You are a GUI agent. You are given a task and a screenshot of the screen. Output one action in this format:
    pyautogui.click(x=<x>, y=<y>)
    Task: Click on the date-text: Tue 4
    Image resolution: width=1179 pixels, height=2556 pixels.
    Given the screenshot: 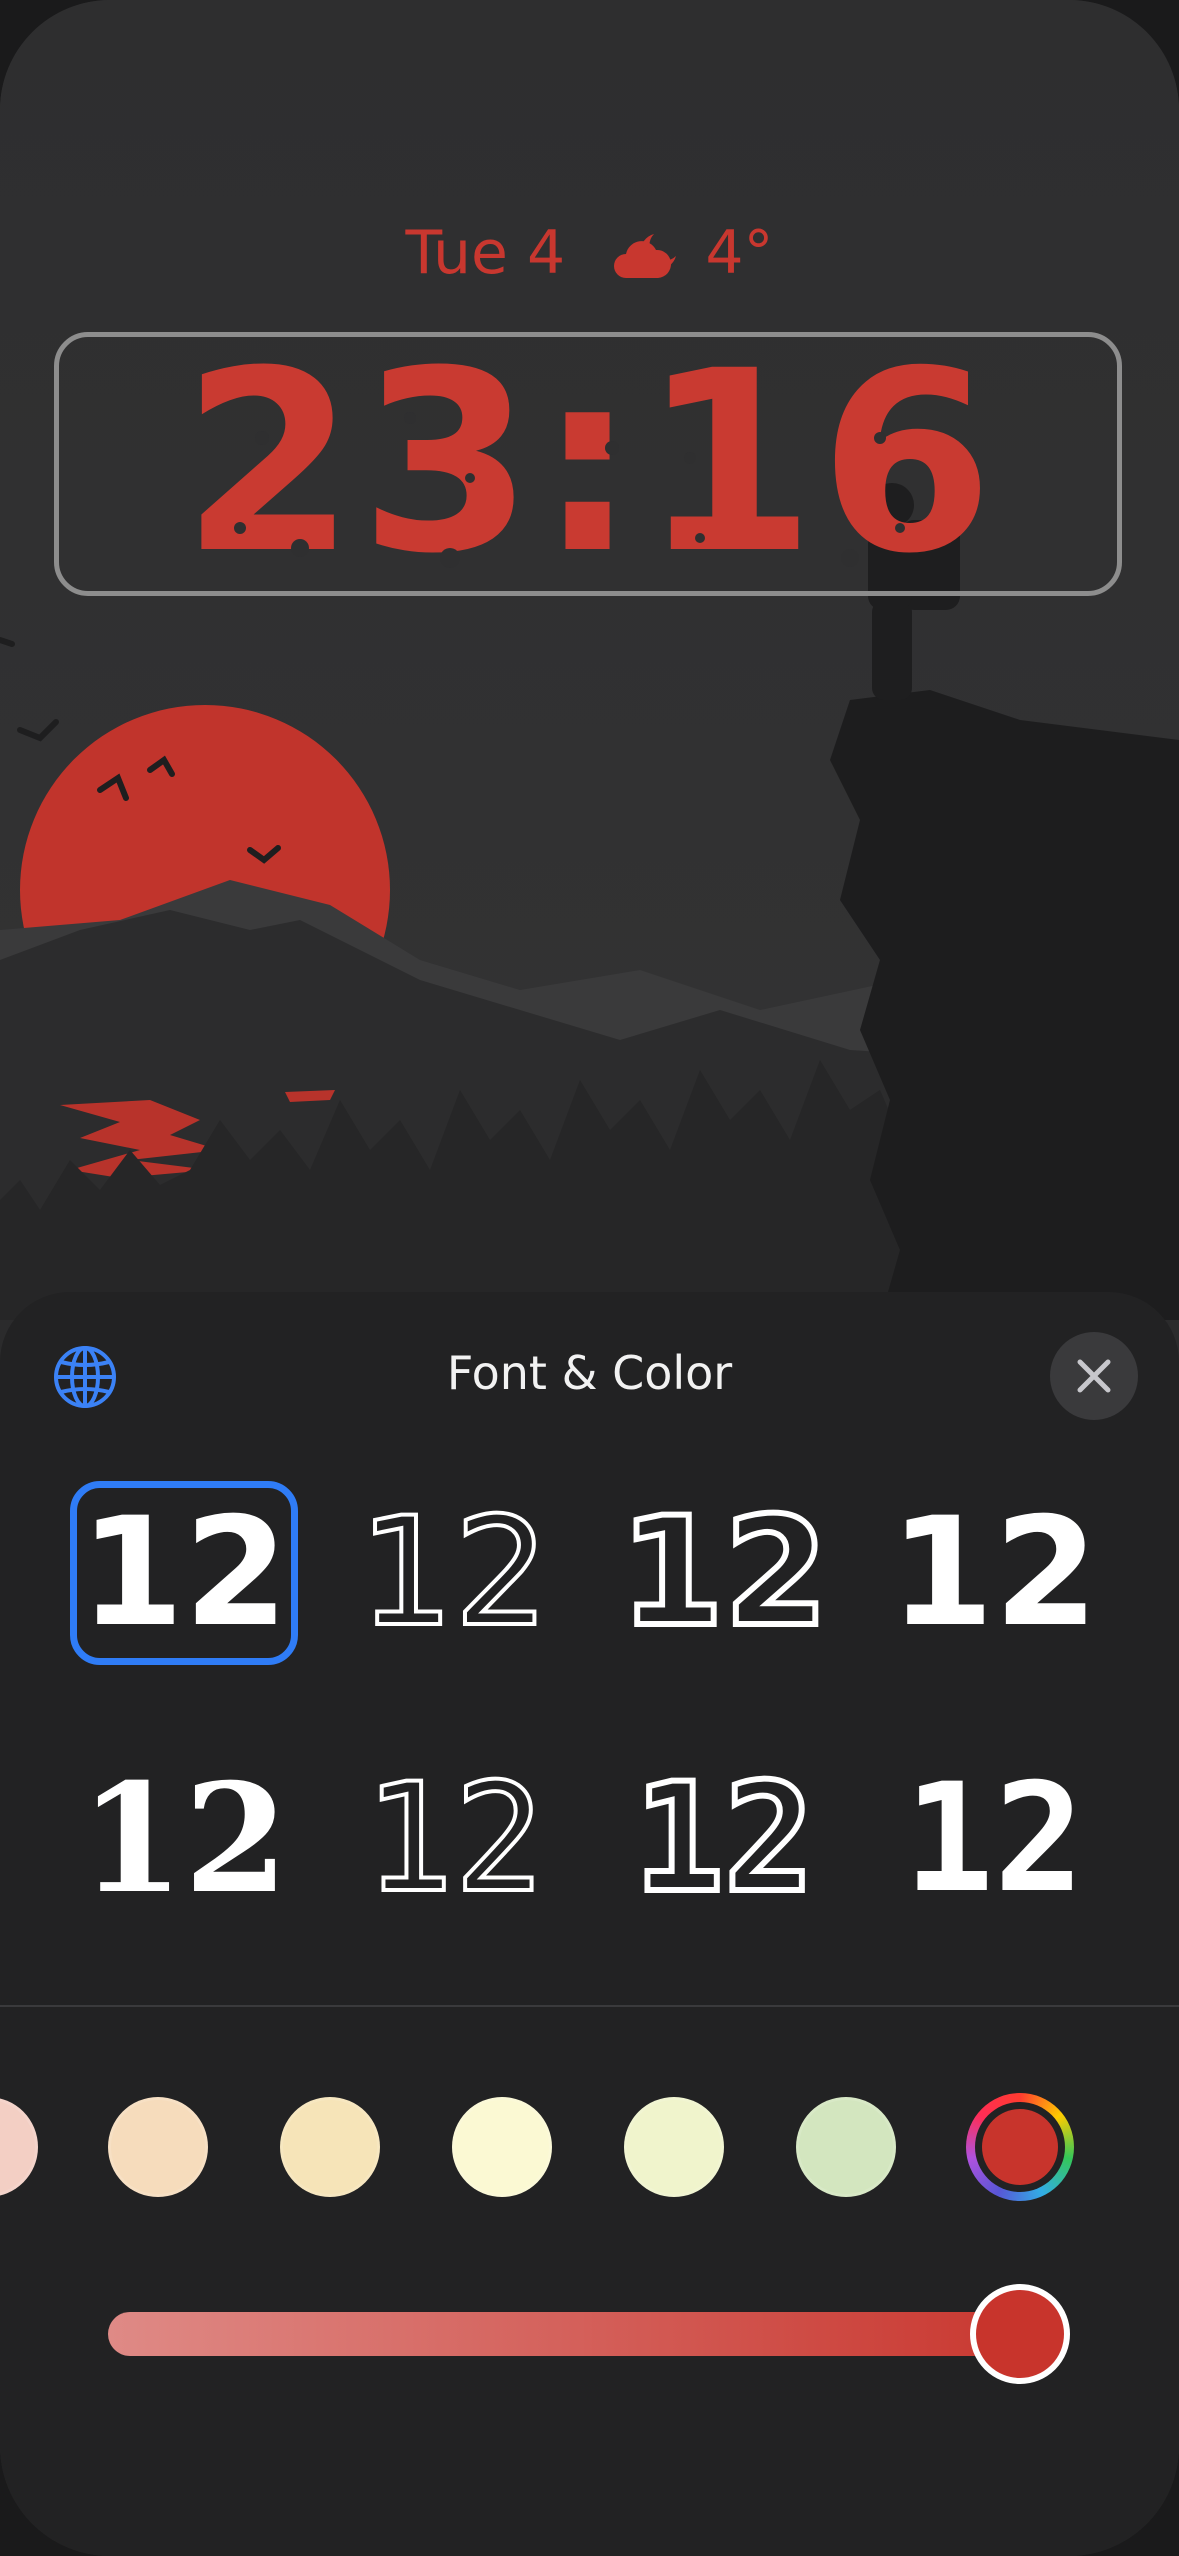 What is the action you would take?
    pyautogui.click(x=485, y=253)
    